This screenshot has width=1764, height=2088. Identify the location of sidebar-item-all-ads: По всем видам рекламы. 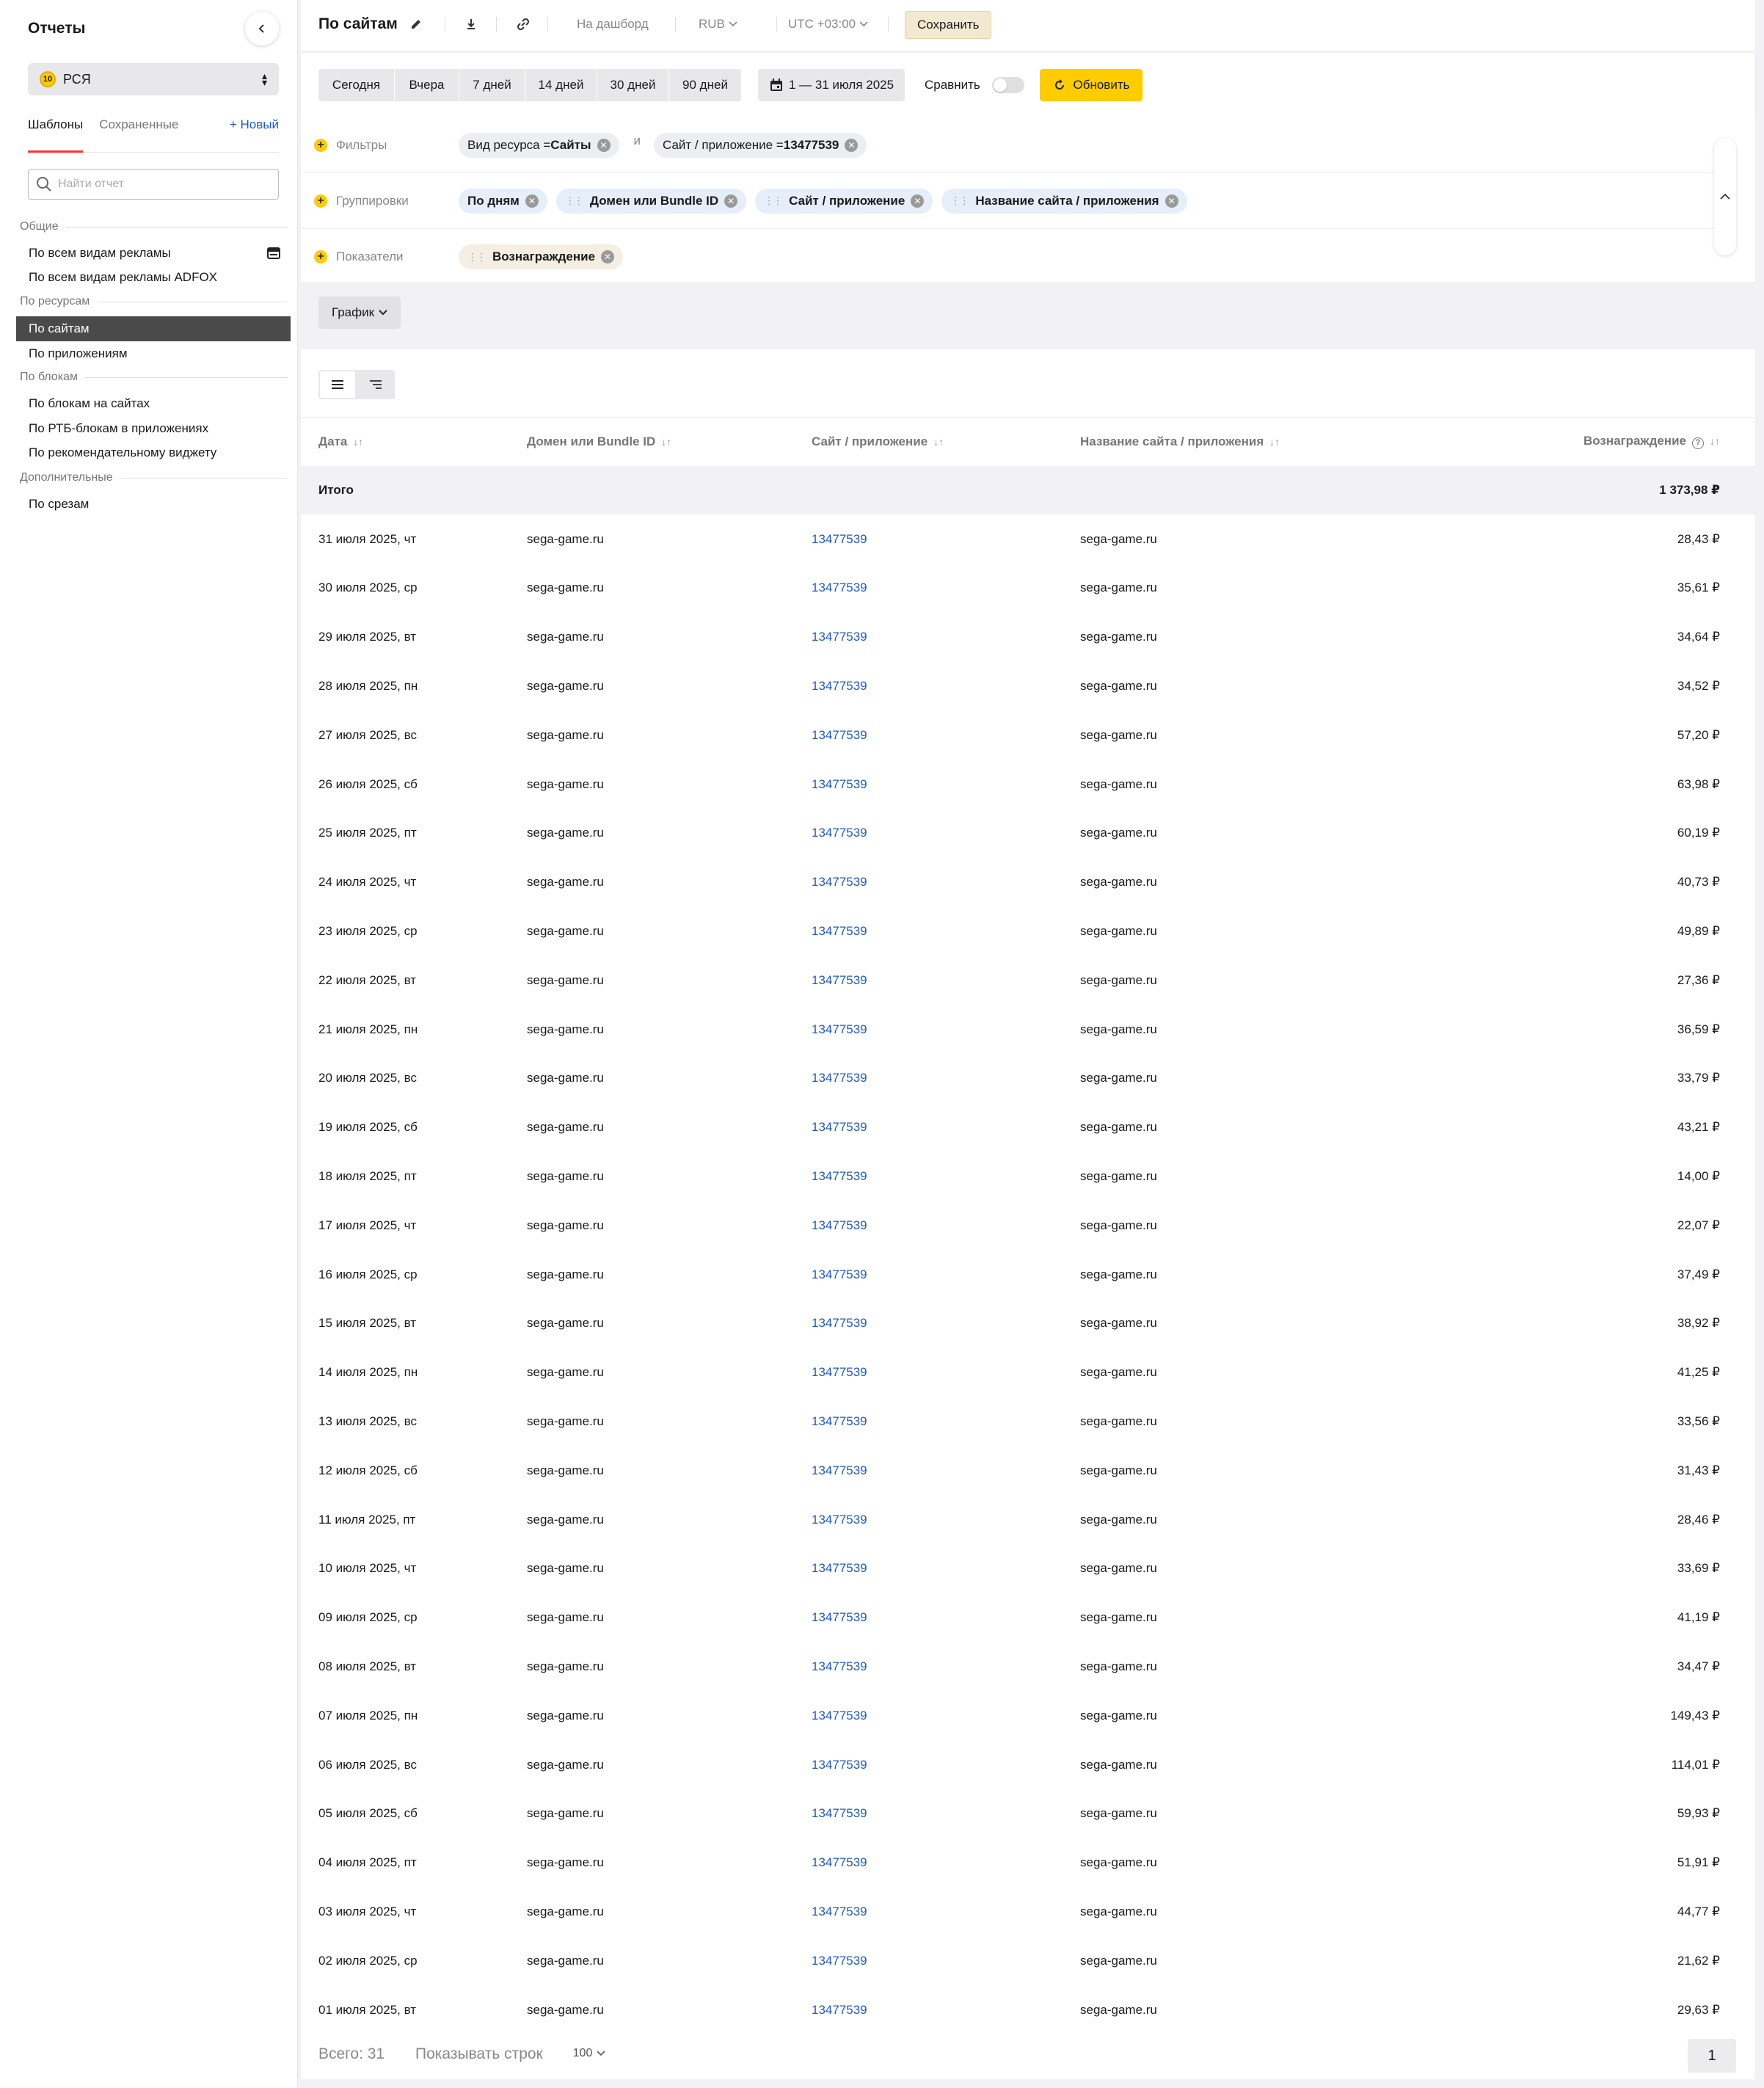
(153, 253).